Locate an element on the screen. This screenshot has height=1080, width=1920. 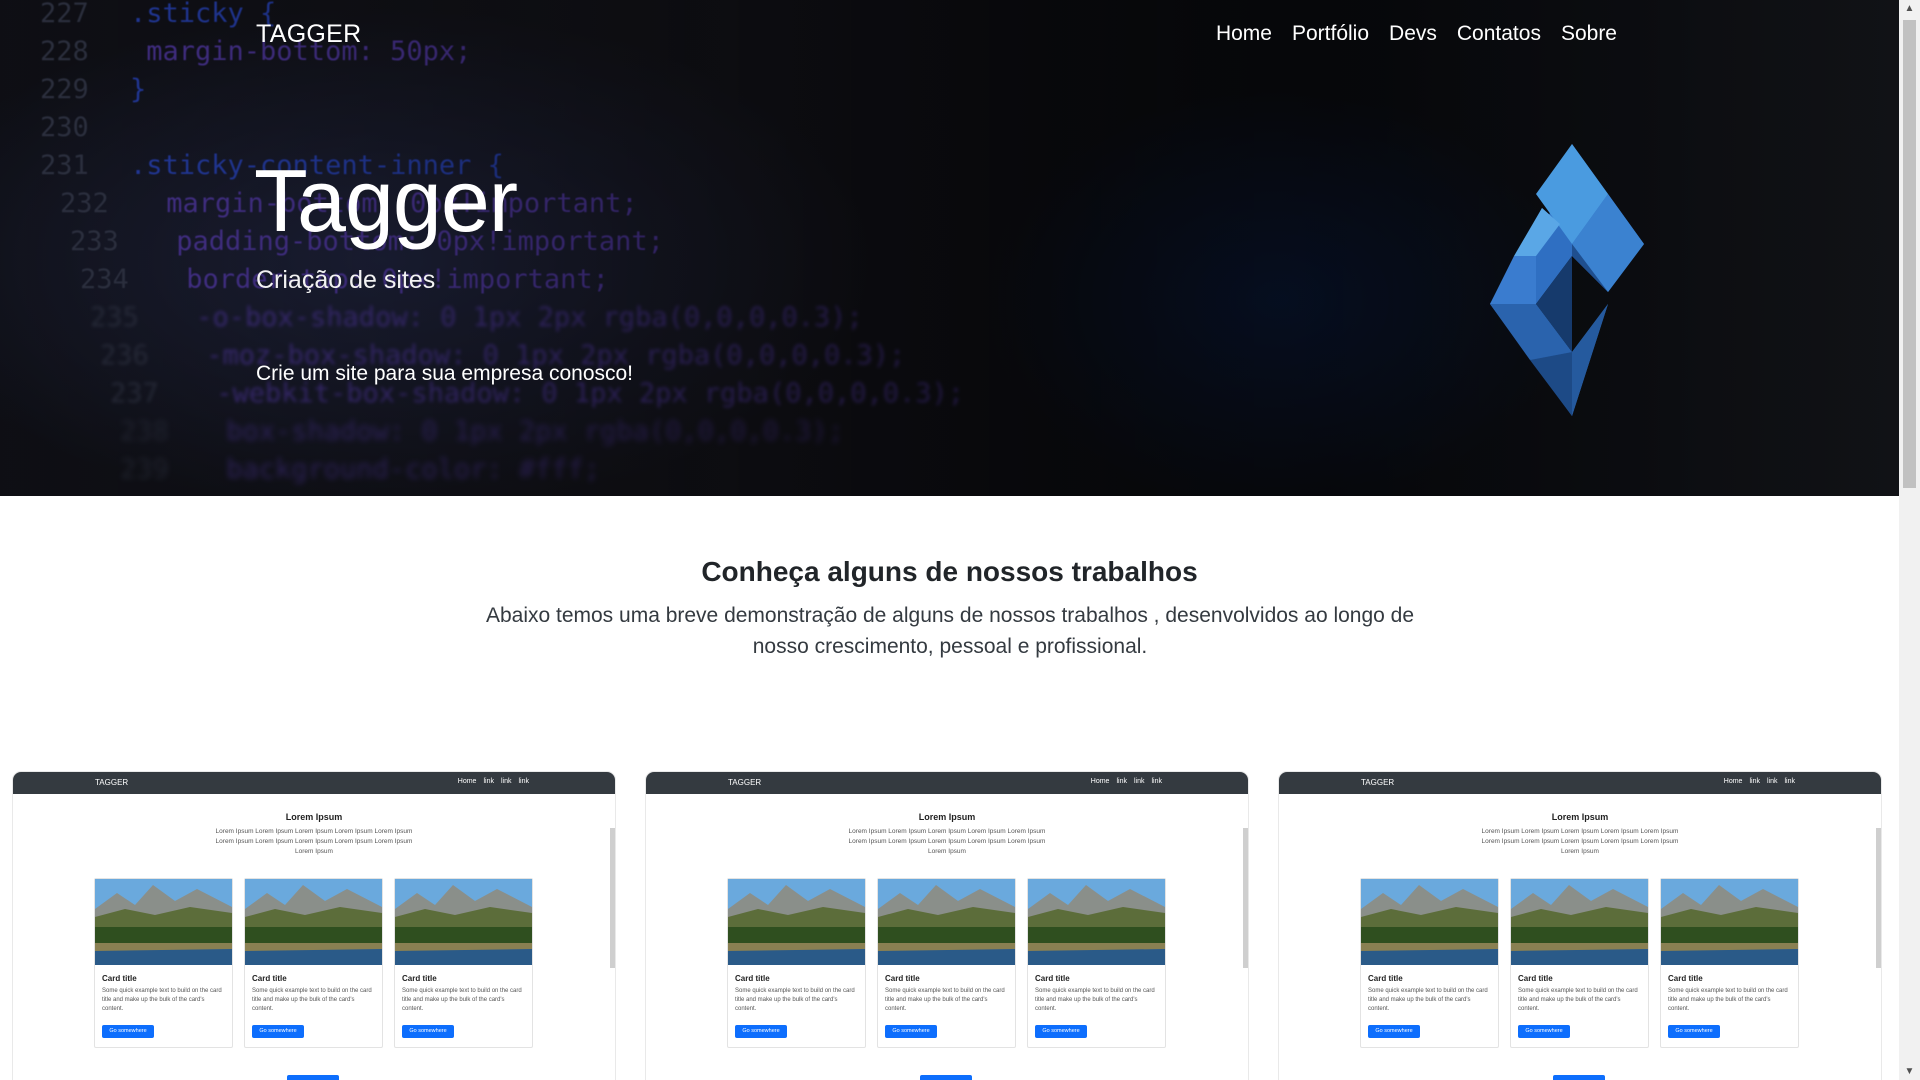
page-scrollbar: ▲ ▼ is located at coordinates (1909, 540).